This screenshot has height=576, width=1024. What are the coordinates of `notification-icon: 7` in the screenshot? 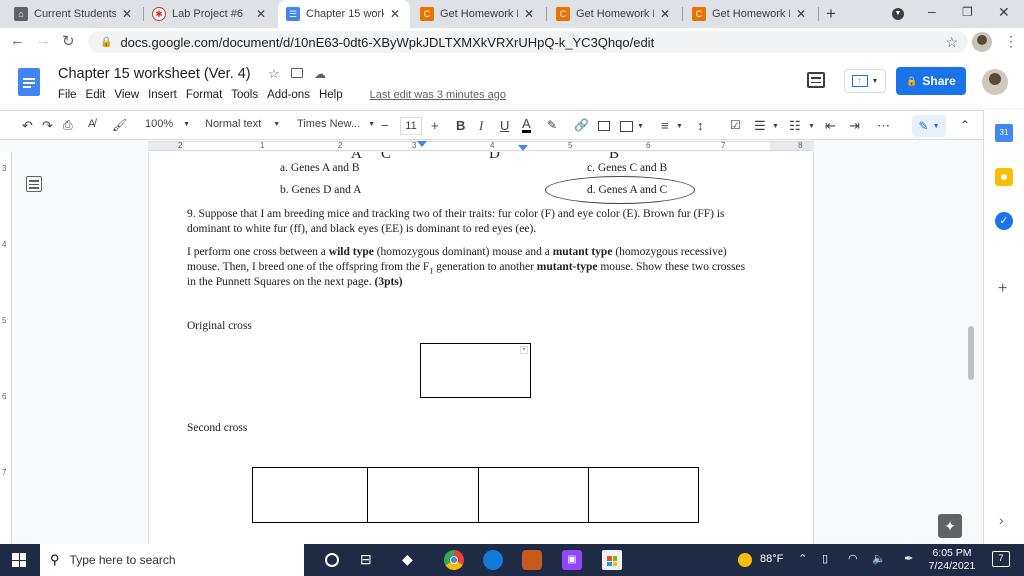 It's located at (1001, 559).